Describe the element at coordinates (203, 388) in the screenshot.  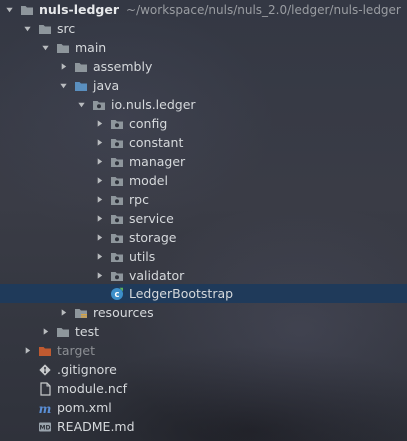
I see `tree-node-module-ncf: module.ncf` at that location.